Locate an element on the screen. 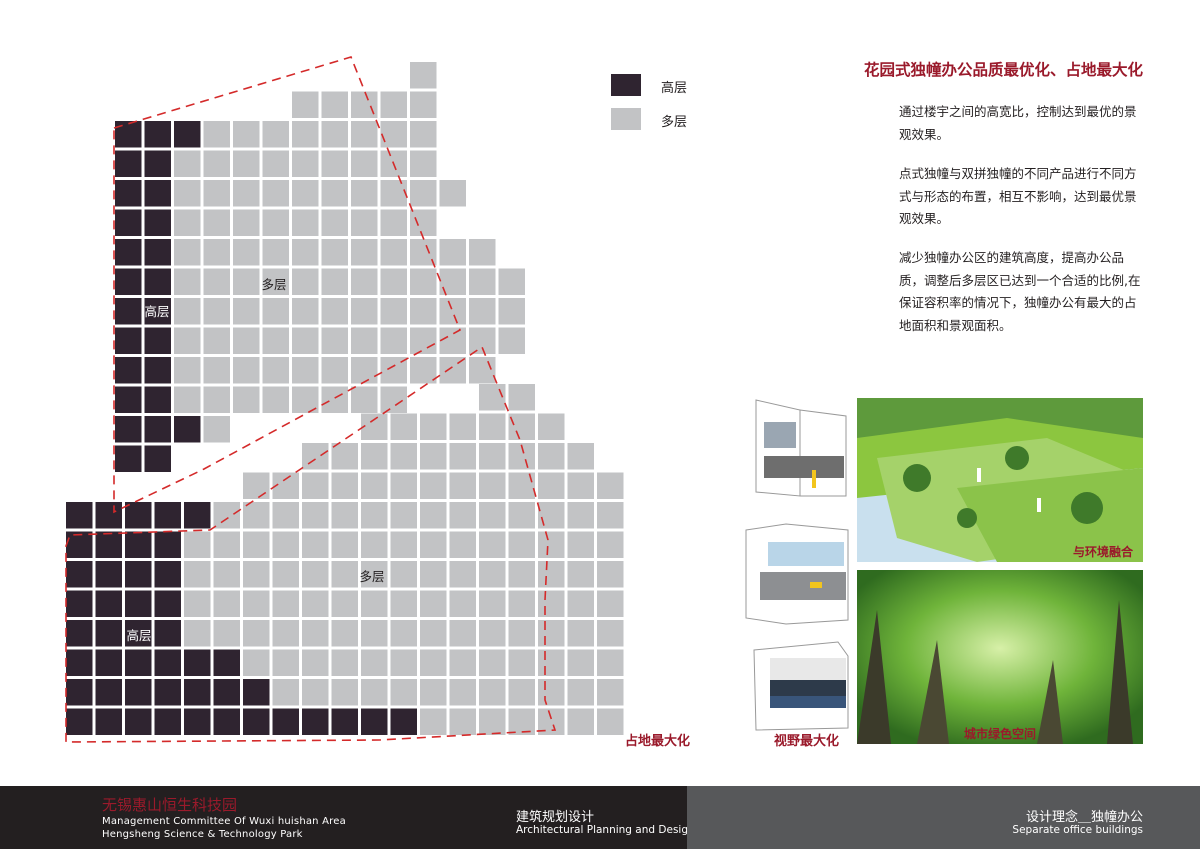 The image size is (1200, 849). caption-environment: 与环境融合 is located at coordinates (1103, 551).